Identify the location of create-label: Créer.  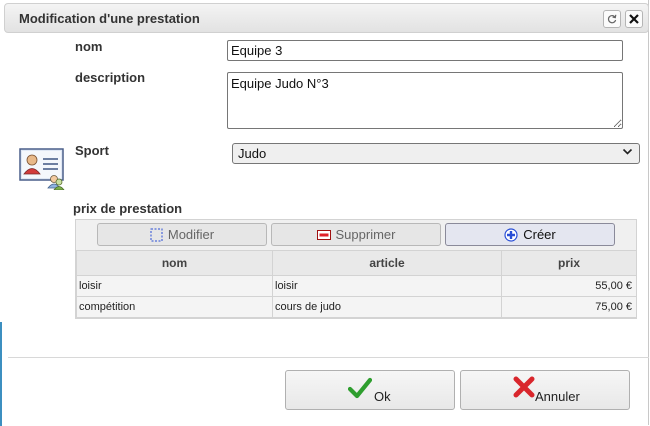
(539, 234).